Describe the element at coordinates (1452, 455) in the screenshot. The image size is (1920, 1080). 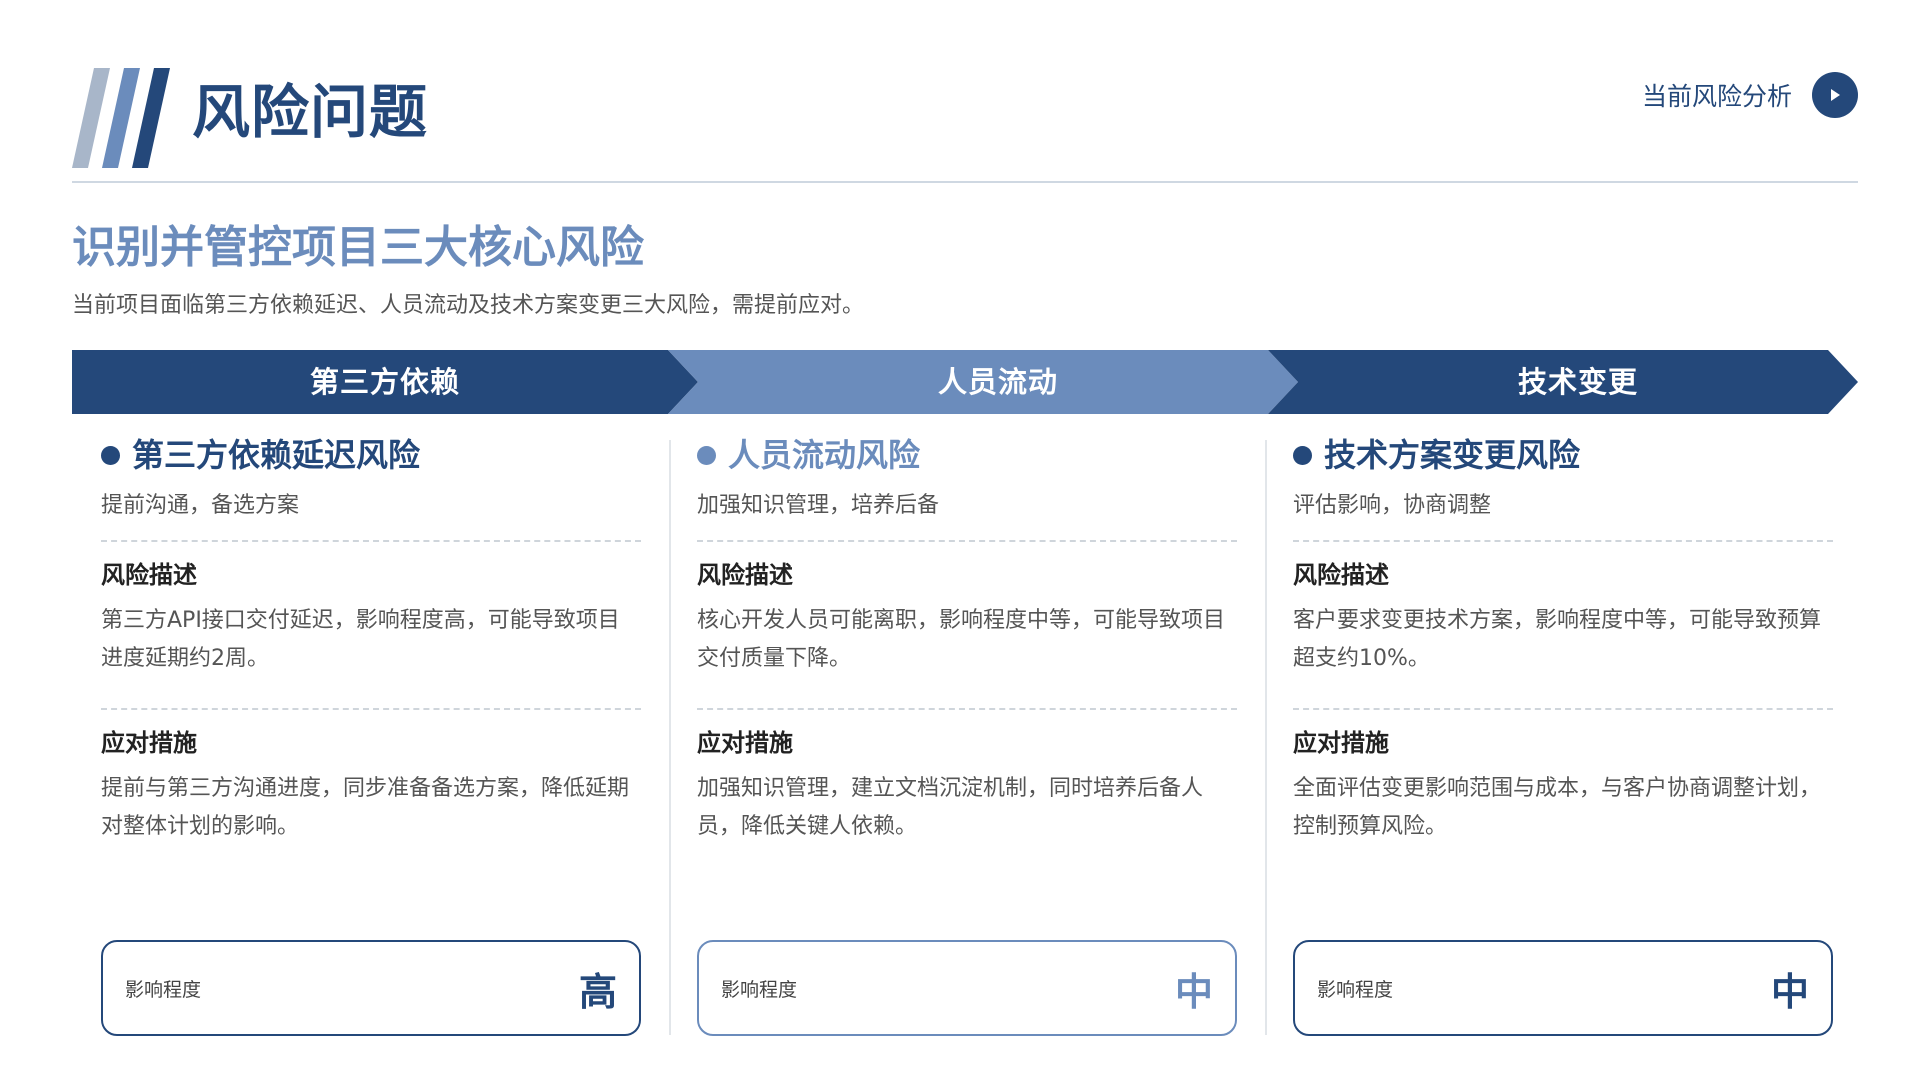
I see `risk-title: 技术方案变更风险` at that location.